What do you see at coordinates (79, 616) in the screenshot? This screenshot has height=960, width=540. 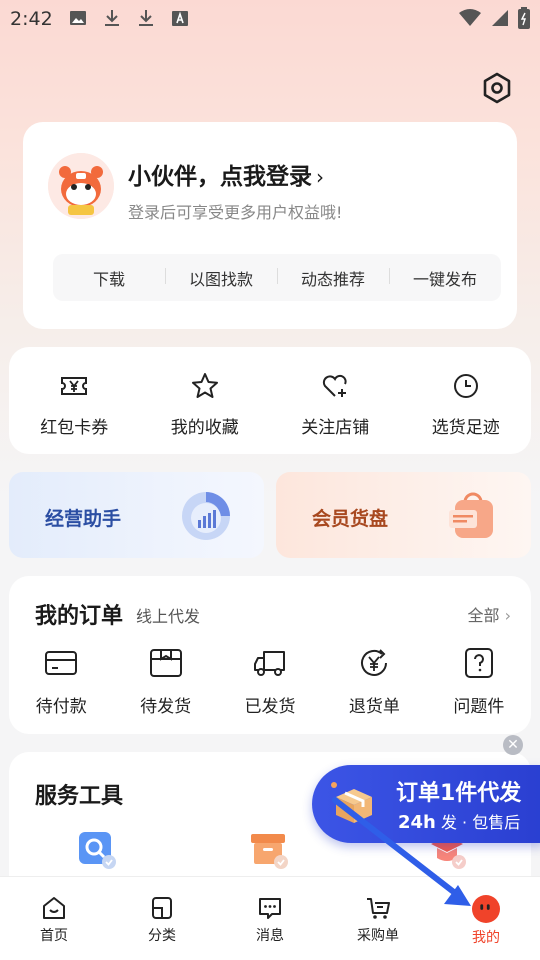 I see `orders-title: 我的订单` at bounding box center [79, 616].